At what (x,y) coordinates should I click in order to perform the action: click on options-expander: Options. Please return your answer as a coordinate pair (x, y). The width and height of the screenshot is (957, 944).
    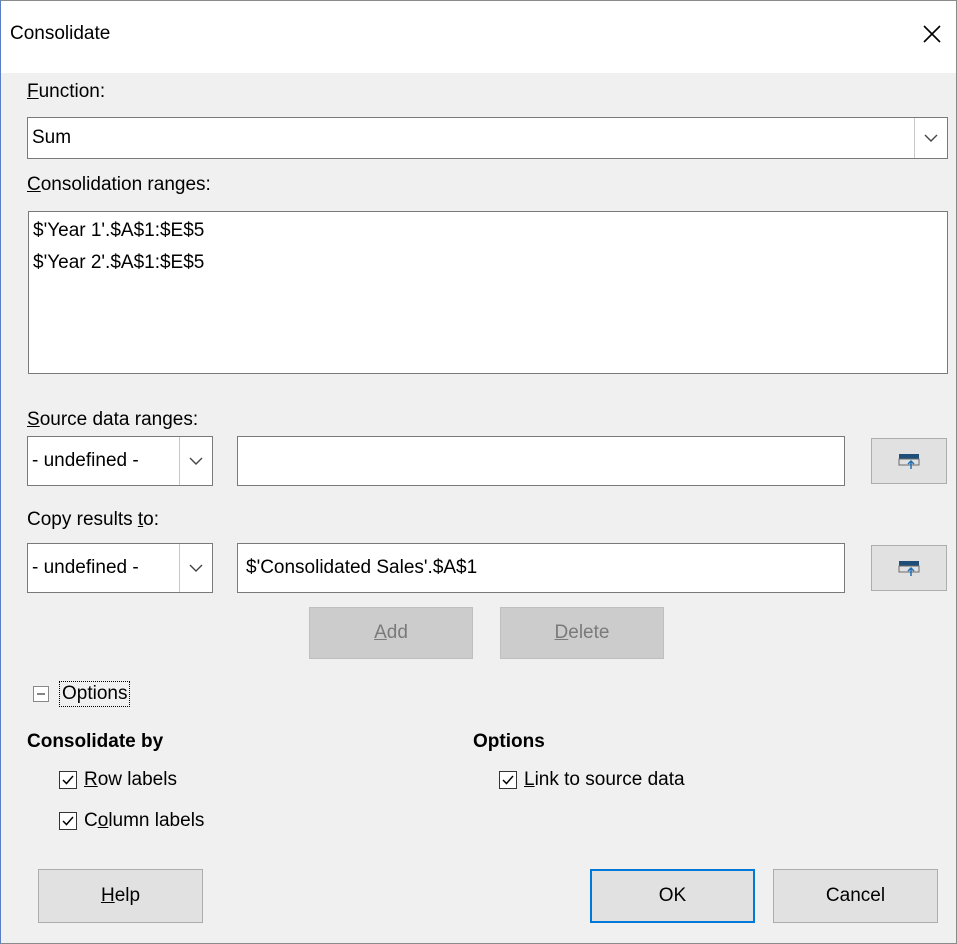
    Looking at the image, I should click on (95, 694).